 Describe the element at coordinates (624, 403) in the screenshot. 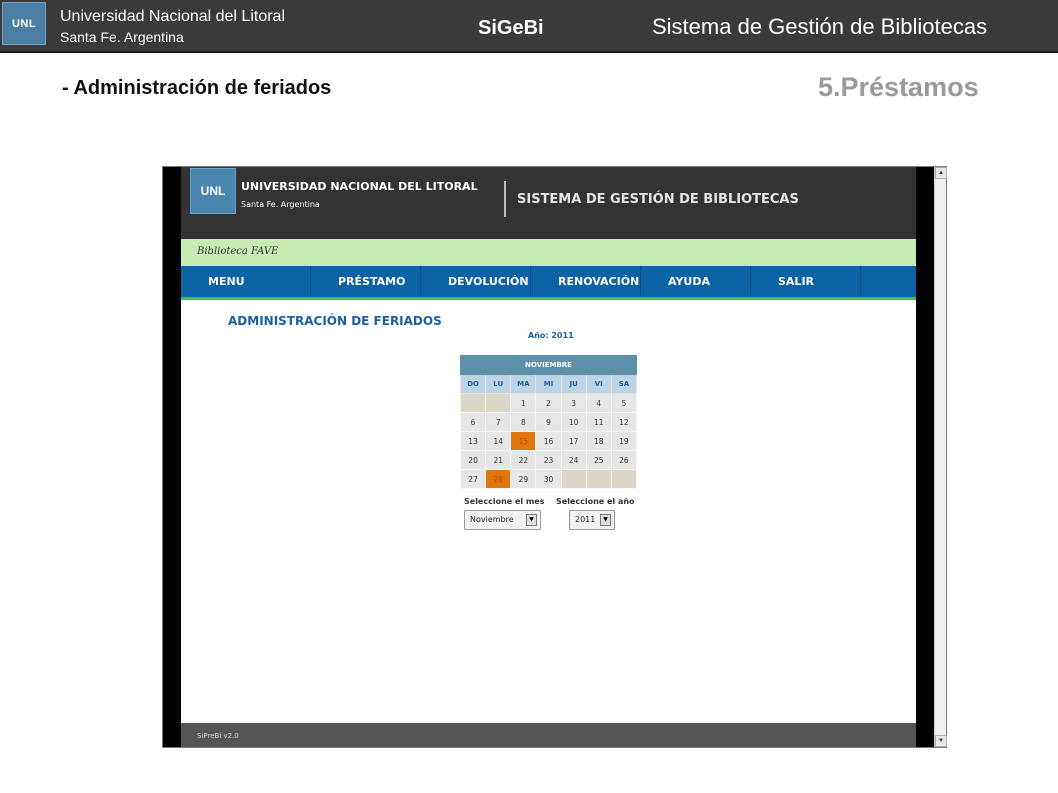

I see `calendar-day: 5` at that location.